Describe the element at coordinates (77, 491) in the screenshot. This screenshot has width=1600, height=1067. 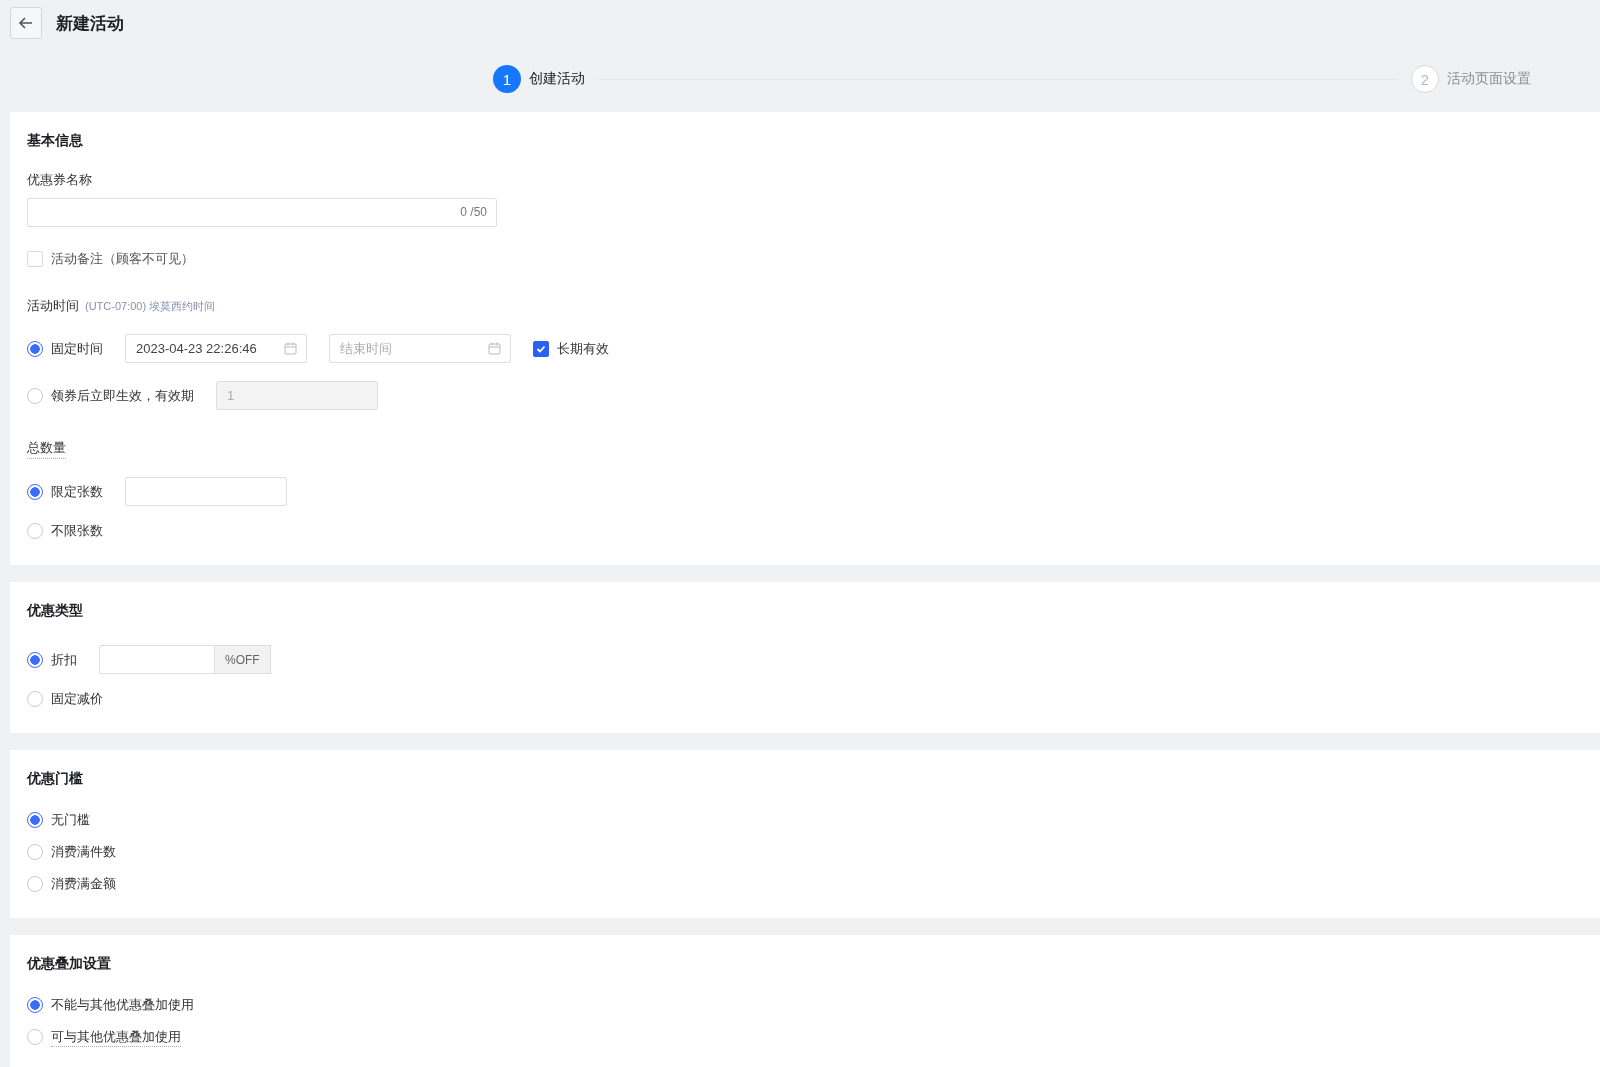
I see `radio-label: 限定张数` at that location.